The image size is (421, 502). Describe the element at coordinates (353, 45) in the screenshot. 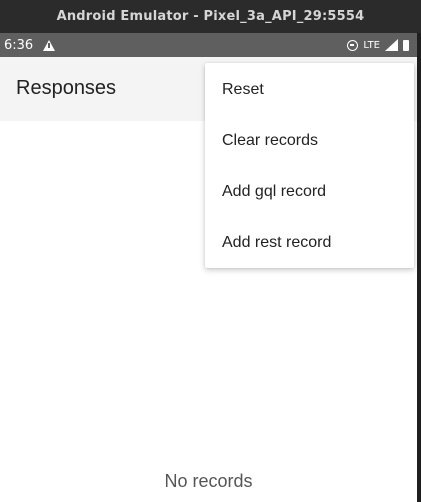

I see `do-not-disturb-icon` at that location.